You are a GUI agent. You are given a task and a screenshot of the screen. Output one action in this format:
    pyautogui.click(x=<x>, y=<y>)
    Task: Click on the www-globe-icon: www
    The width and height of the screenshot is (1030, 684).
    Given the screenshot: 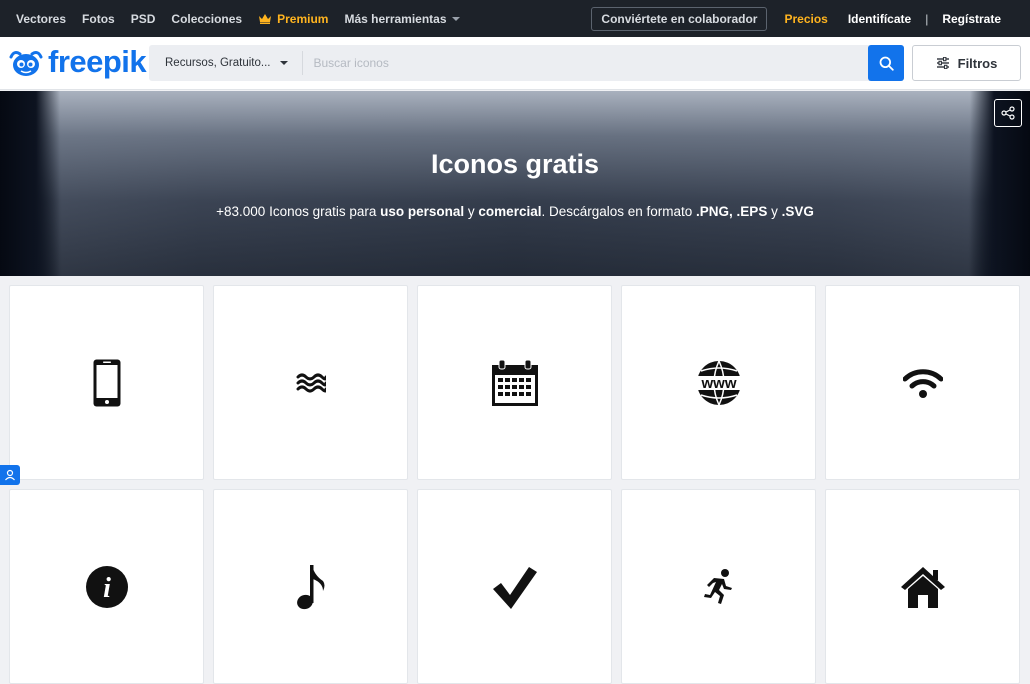 What is the action you would take?
    pyautogui.click(x=718, y=382)
    